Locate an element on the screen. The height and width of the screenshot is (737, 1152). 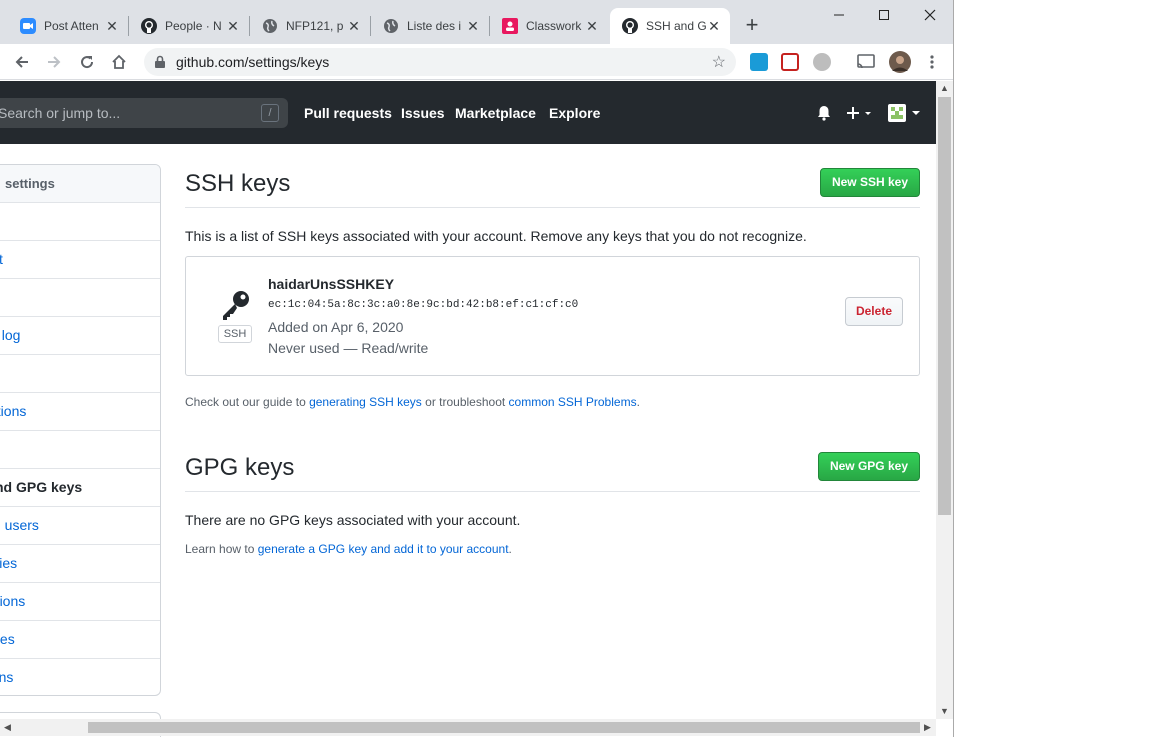
globe-icon is located at coordinates (391, 26).